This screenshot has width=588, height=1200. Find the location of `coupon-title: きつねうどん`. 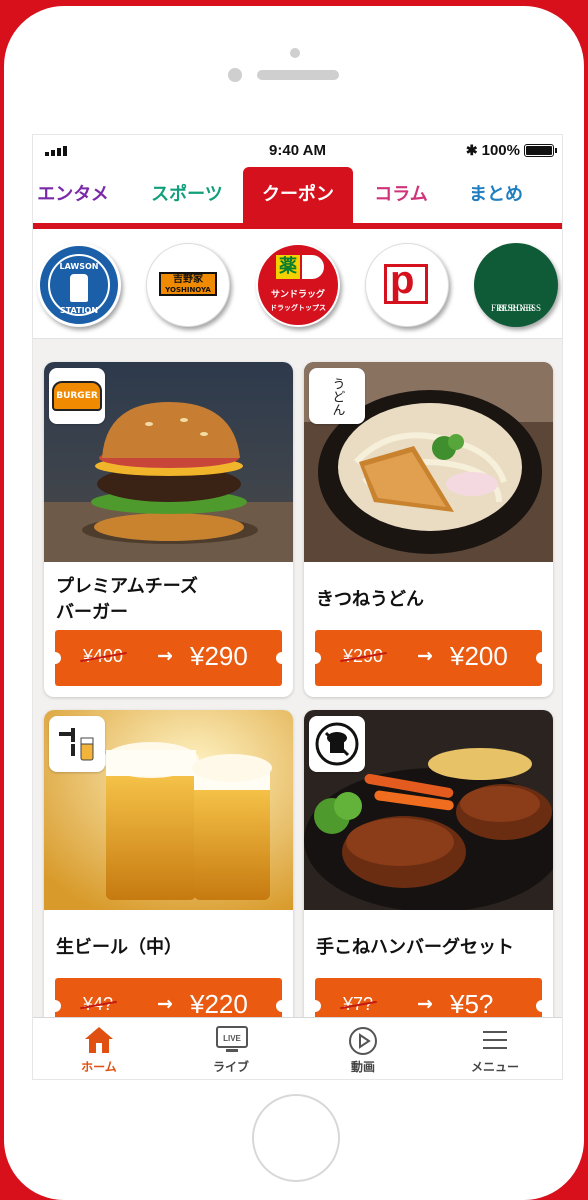

coupon-title: きつねうどん is located at coordinates (370, 599).